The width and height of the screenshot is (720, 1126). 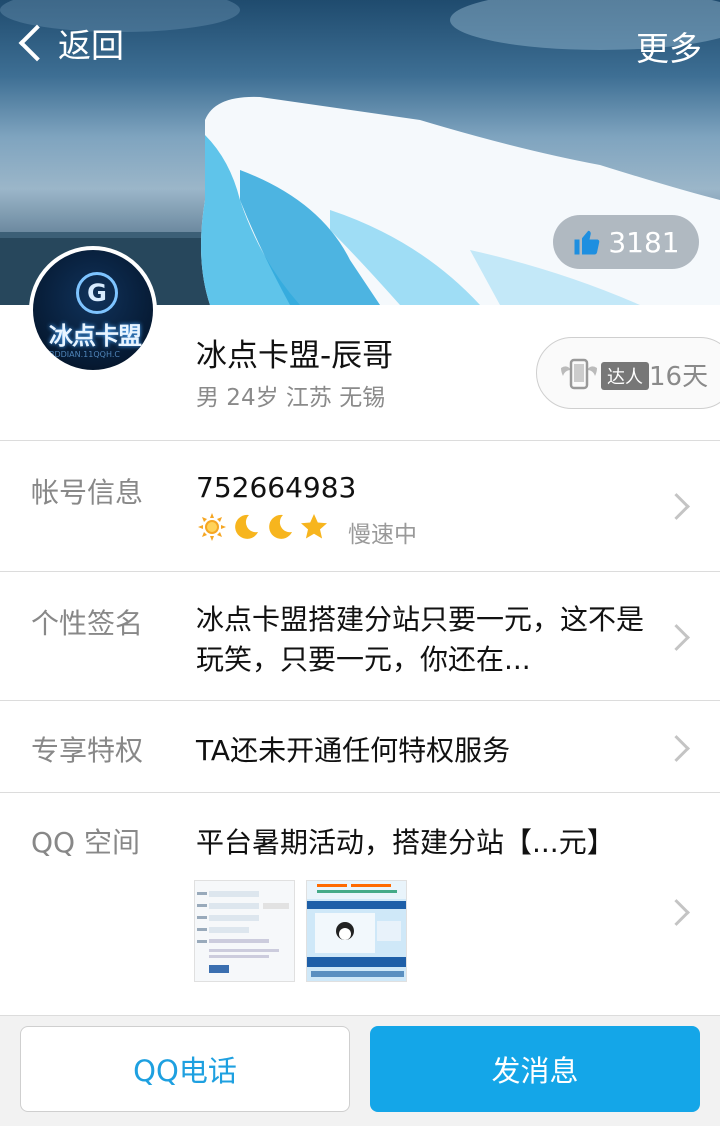 What do you see at coordinates (679, 377) in the screenshot?
I see `talent-days: 16天` at bounding box center [679, 377].